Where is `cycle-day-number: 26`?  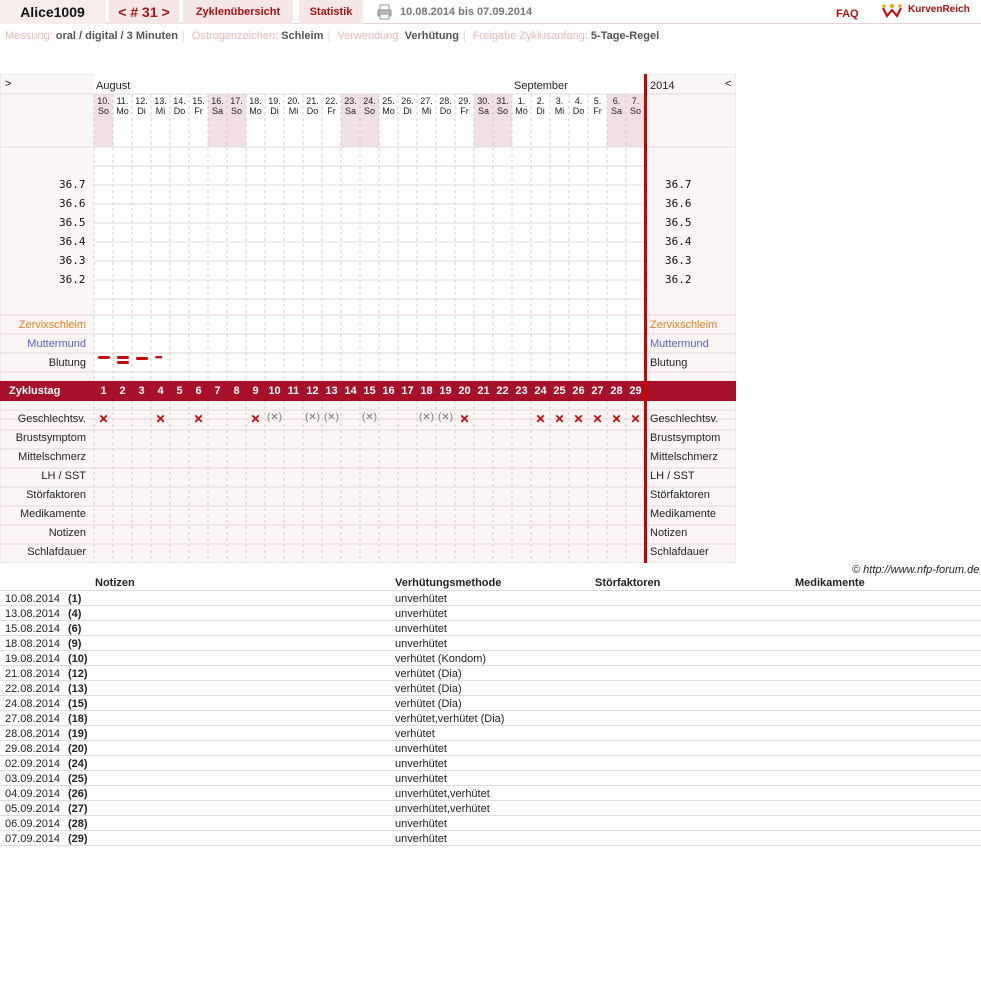
cycle-day-number: 26 is located at coordinates (578, 391).